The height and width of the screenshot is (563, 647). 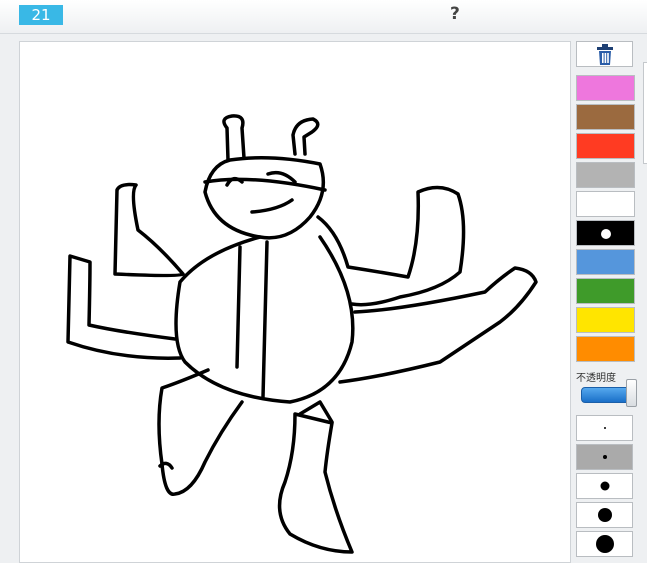 I want to click on color-swatch-blue, so click(x=605, y=262).